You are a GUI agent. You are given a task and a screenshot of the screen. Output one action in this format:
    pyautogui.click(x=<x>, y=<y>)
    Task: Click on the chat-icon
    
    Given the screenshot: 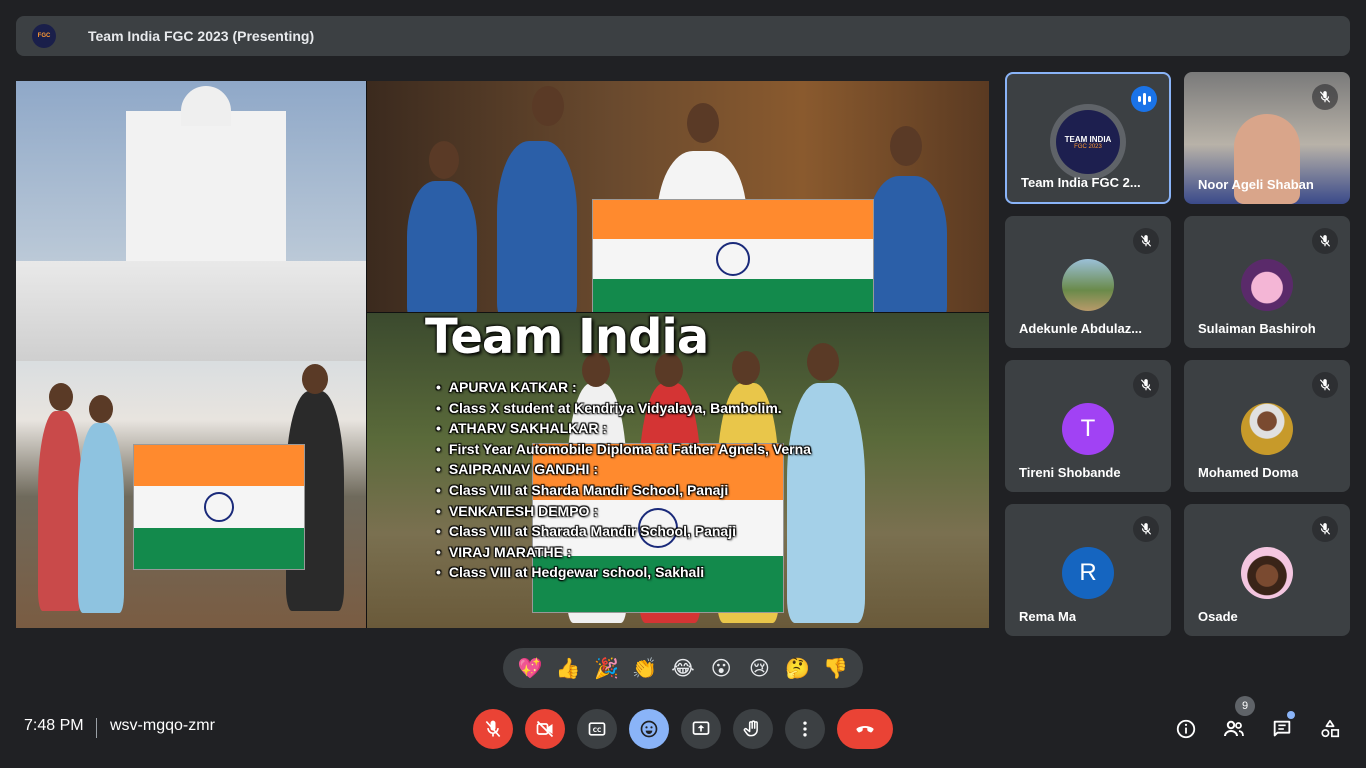 What is the action you would take?
    pyautogui.click(x=1282, y=728)
    